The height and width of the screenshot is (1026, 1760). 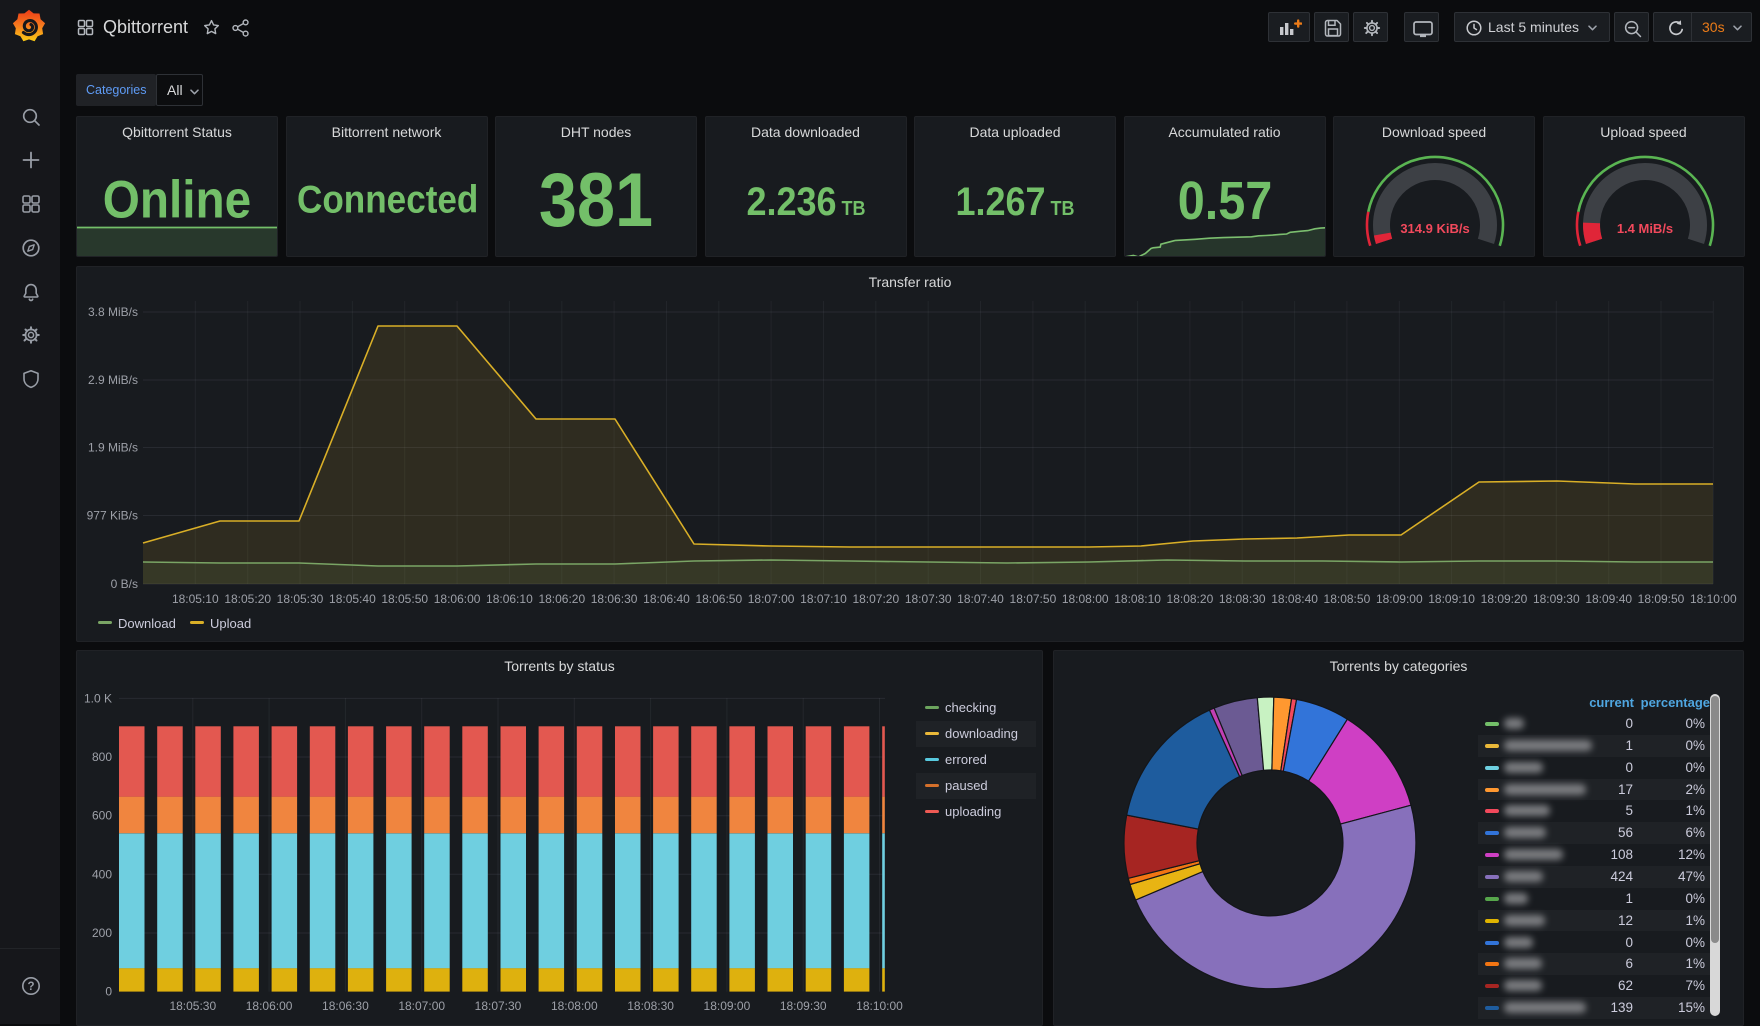 I want to click on svg-text: 18:07:10, so click(x=823, y=599).